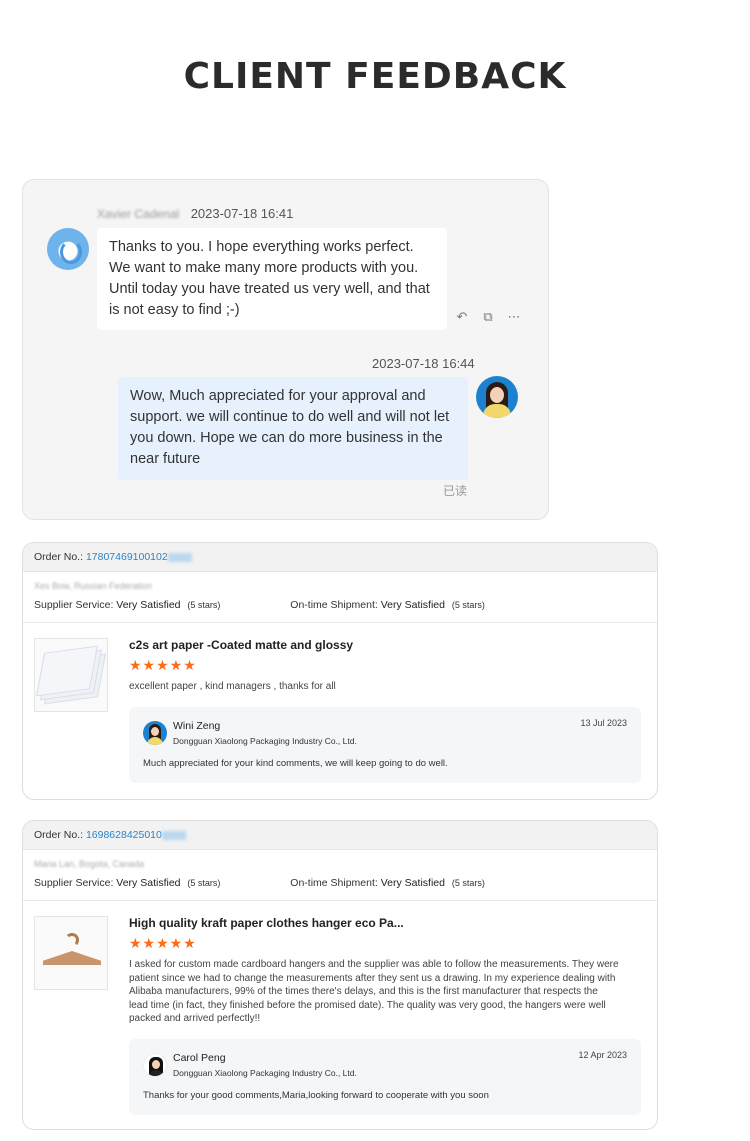 The image size is (750, 1141). What do you see at coordinates (423, 363) in the screenshot?
I see `outgoing-time: 2023-07-18 16:44` at bounding box center [423, 363].